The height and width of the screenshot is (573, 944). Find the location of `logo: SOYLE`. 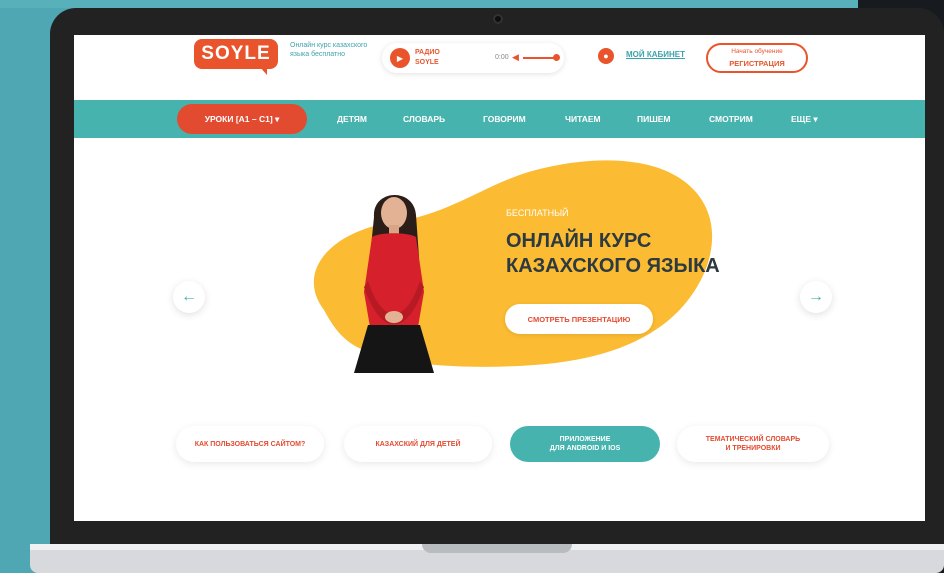

logo: SOYLE is located at coordinates (236, 54).